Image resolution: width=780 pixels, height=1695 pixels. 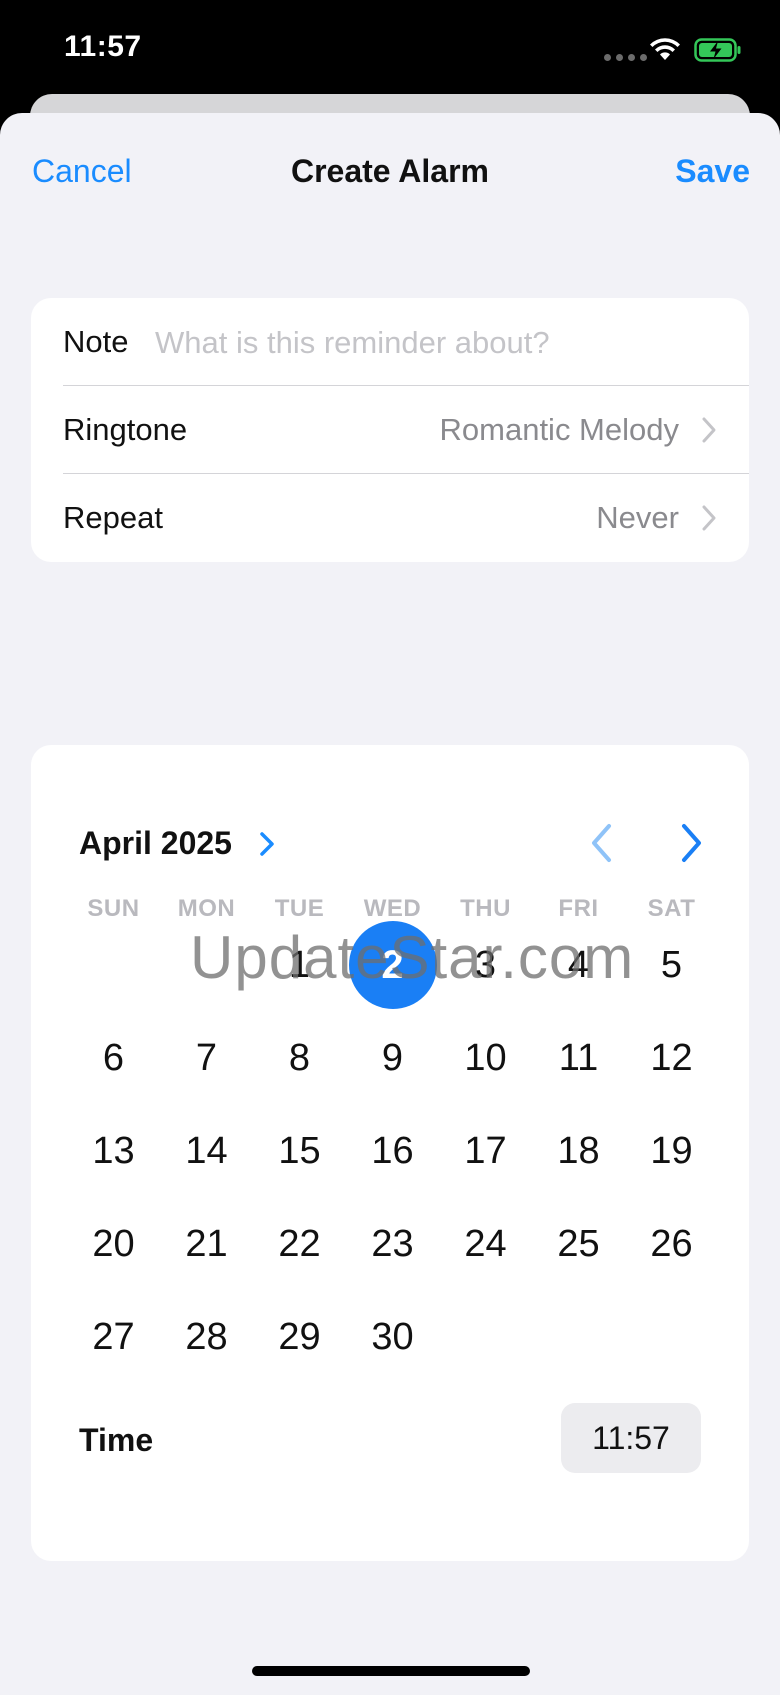 I want to click on day-number: 14, so click(x=206, y=1151).